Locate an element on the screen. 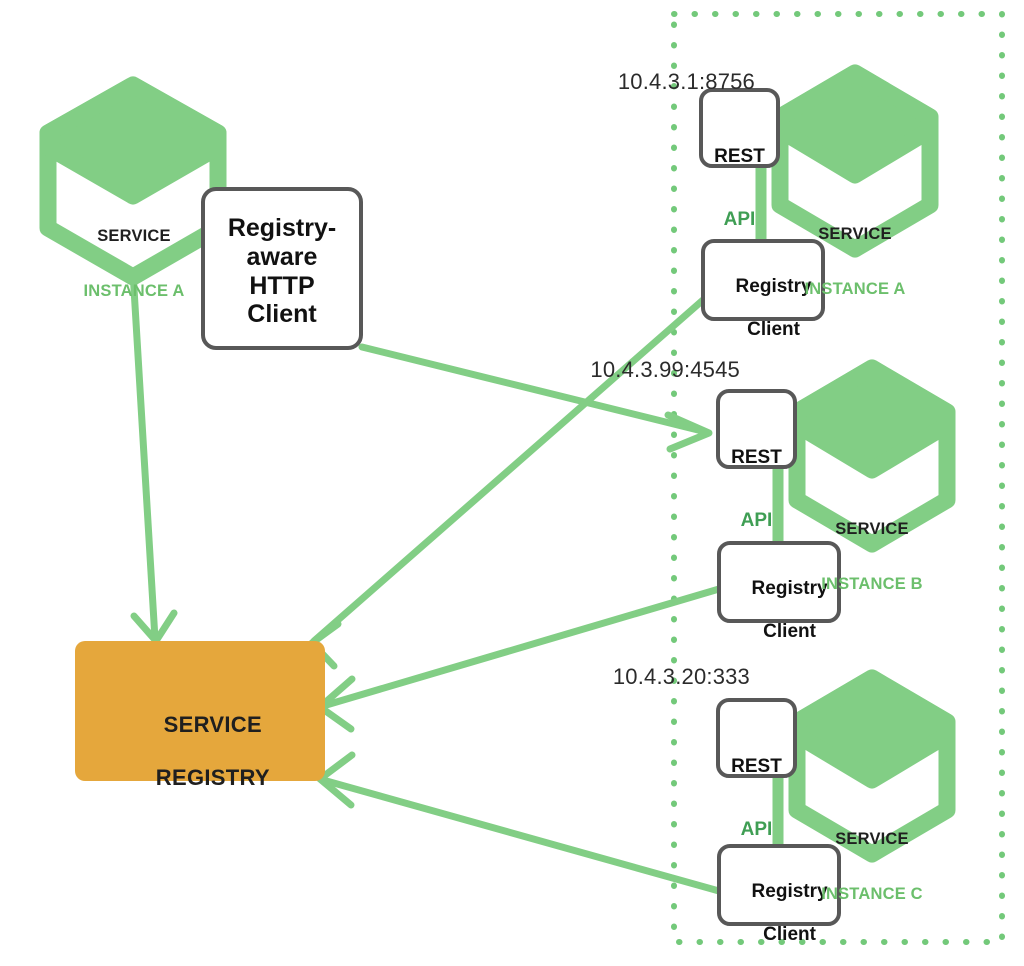 The width and height of the screenshot is (1024, 966). client-service-instance-a is located at coordinates (133, 181).